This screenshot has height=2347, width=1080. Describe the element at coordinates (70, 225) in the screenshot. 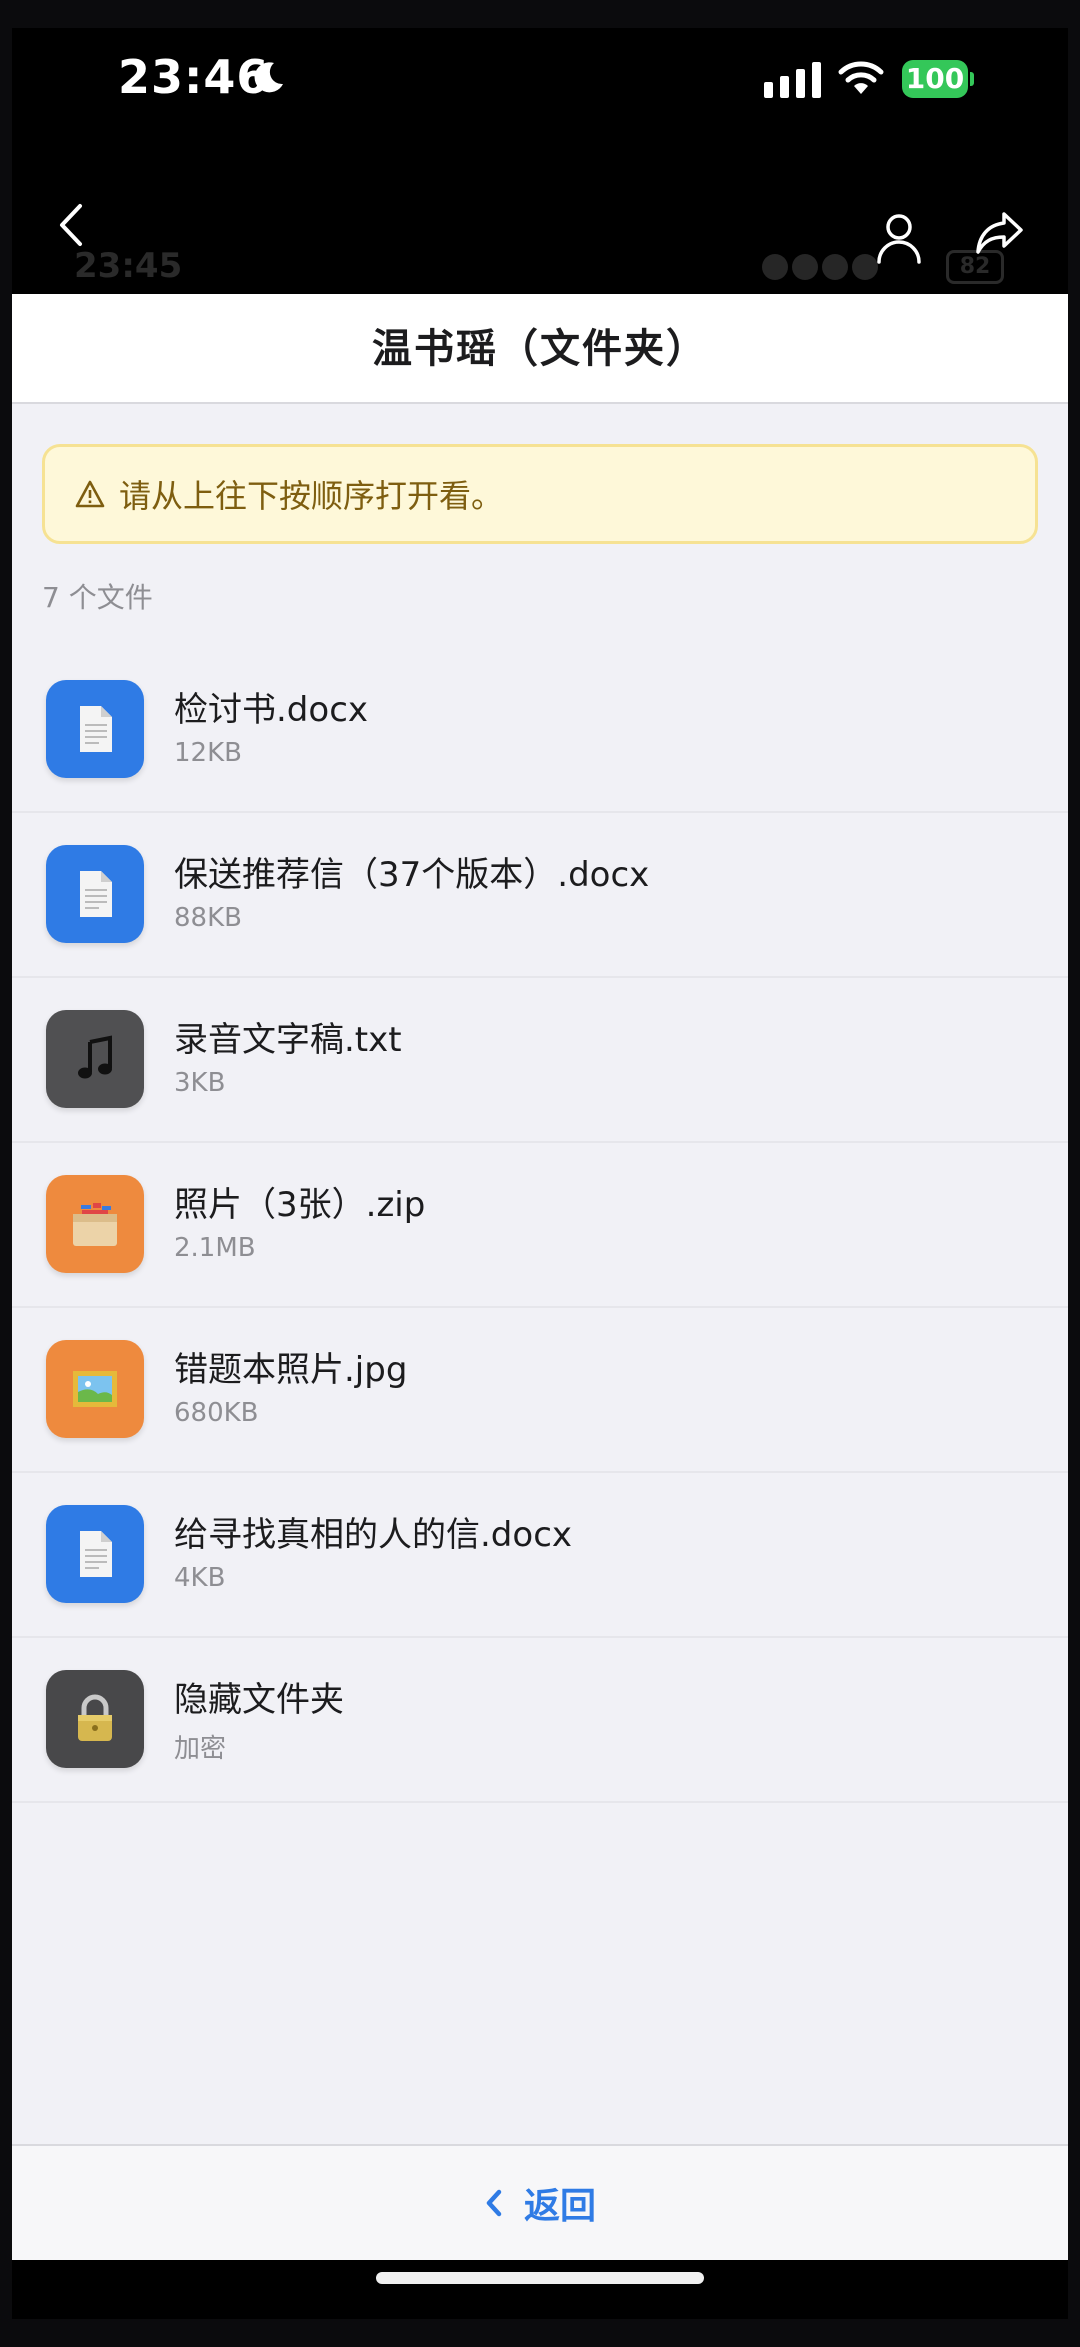

I see `back-chevron-icon` at that location.